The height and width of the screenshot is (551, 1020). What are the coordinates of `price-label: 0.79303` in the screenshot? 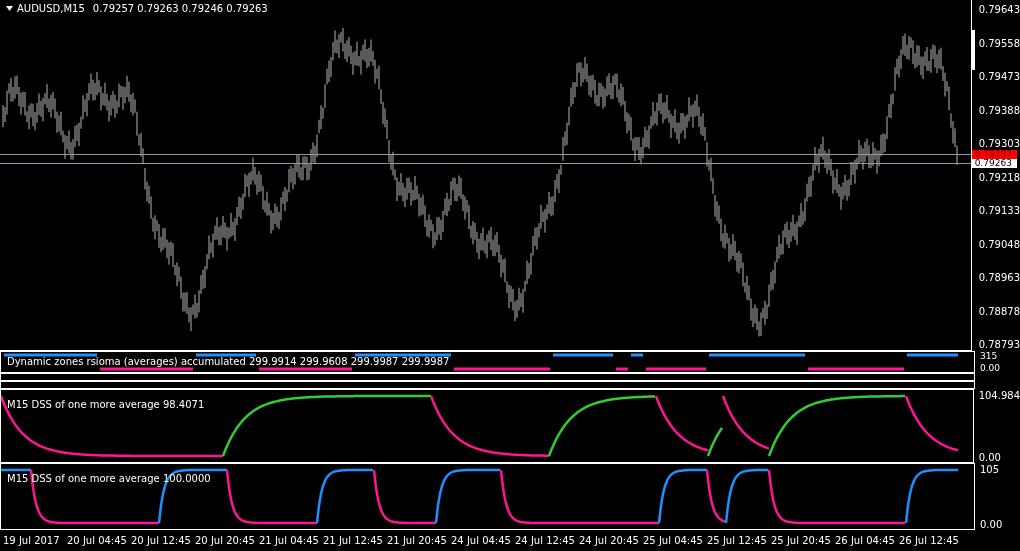 It's located at (998, 144).